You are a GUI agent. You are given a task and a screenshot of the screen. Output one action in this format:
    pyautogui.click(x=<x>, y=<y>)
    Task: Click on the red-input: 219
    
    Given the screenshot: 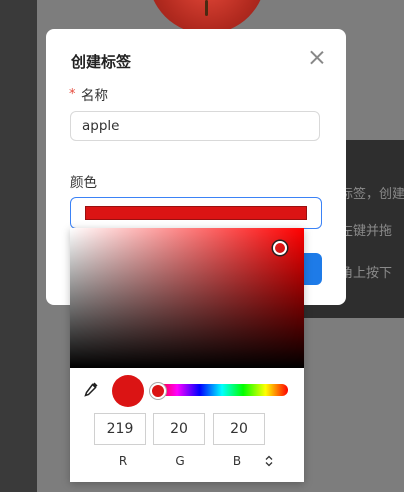 What is the action you would take?
    pyautogui.click(x=120, y=429)
    